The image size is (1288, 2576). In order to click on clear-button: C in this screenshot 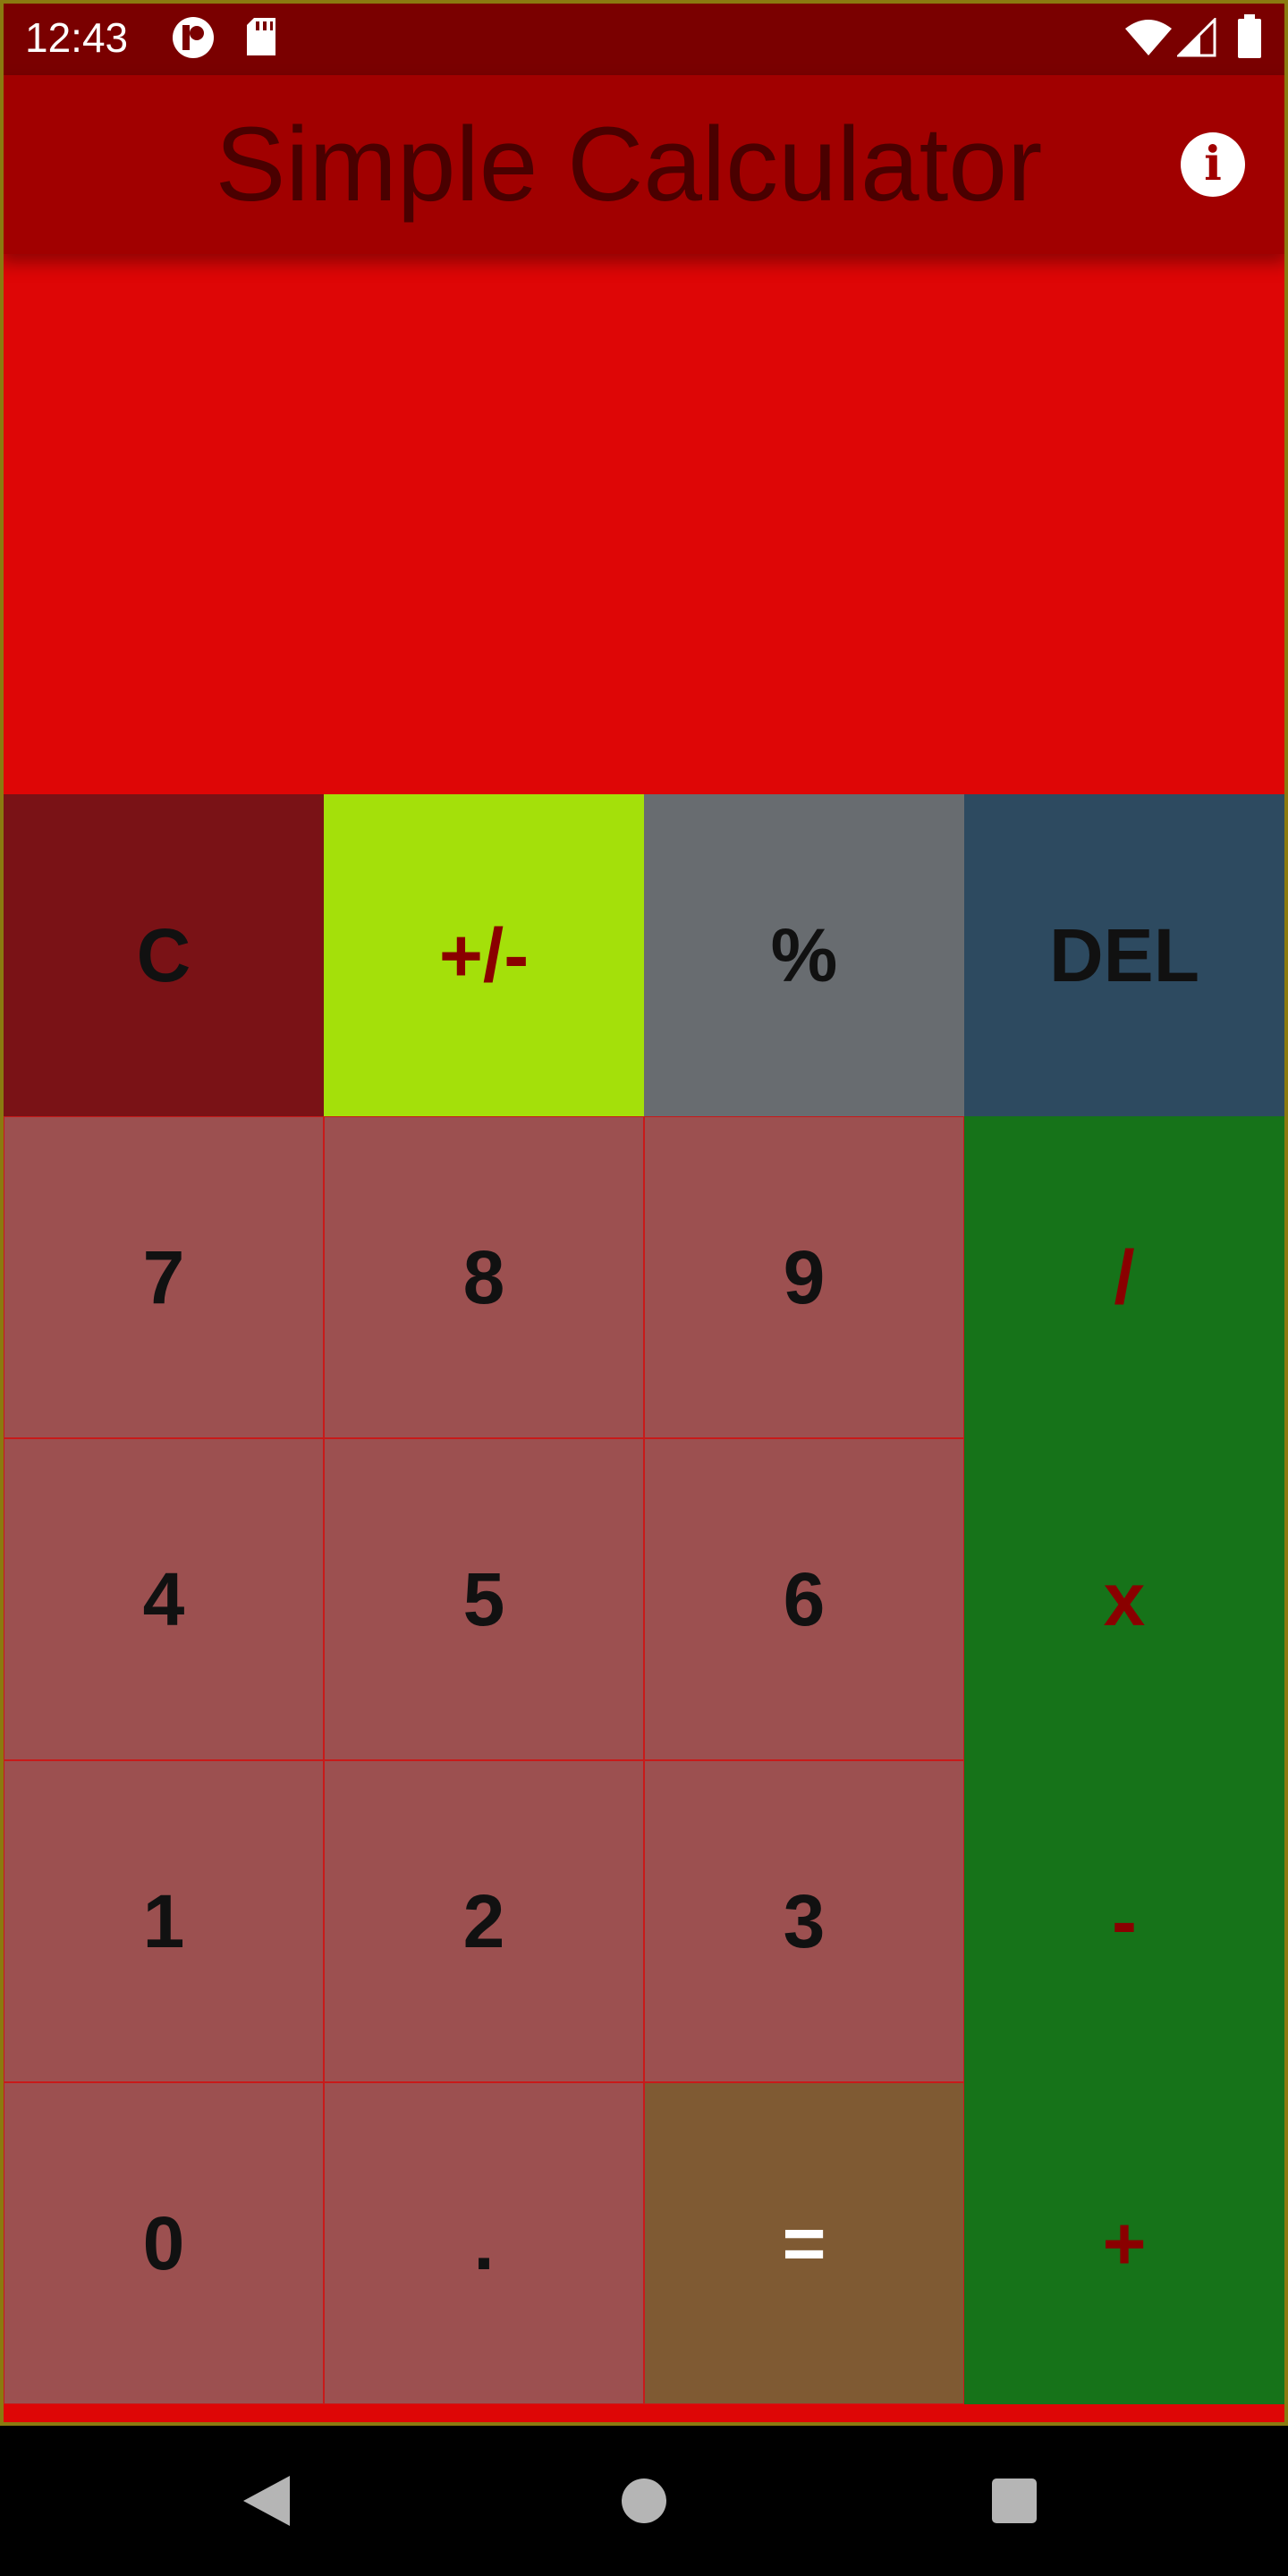, I will do `click(164, 955)`.